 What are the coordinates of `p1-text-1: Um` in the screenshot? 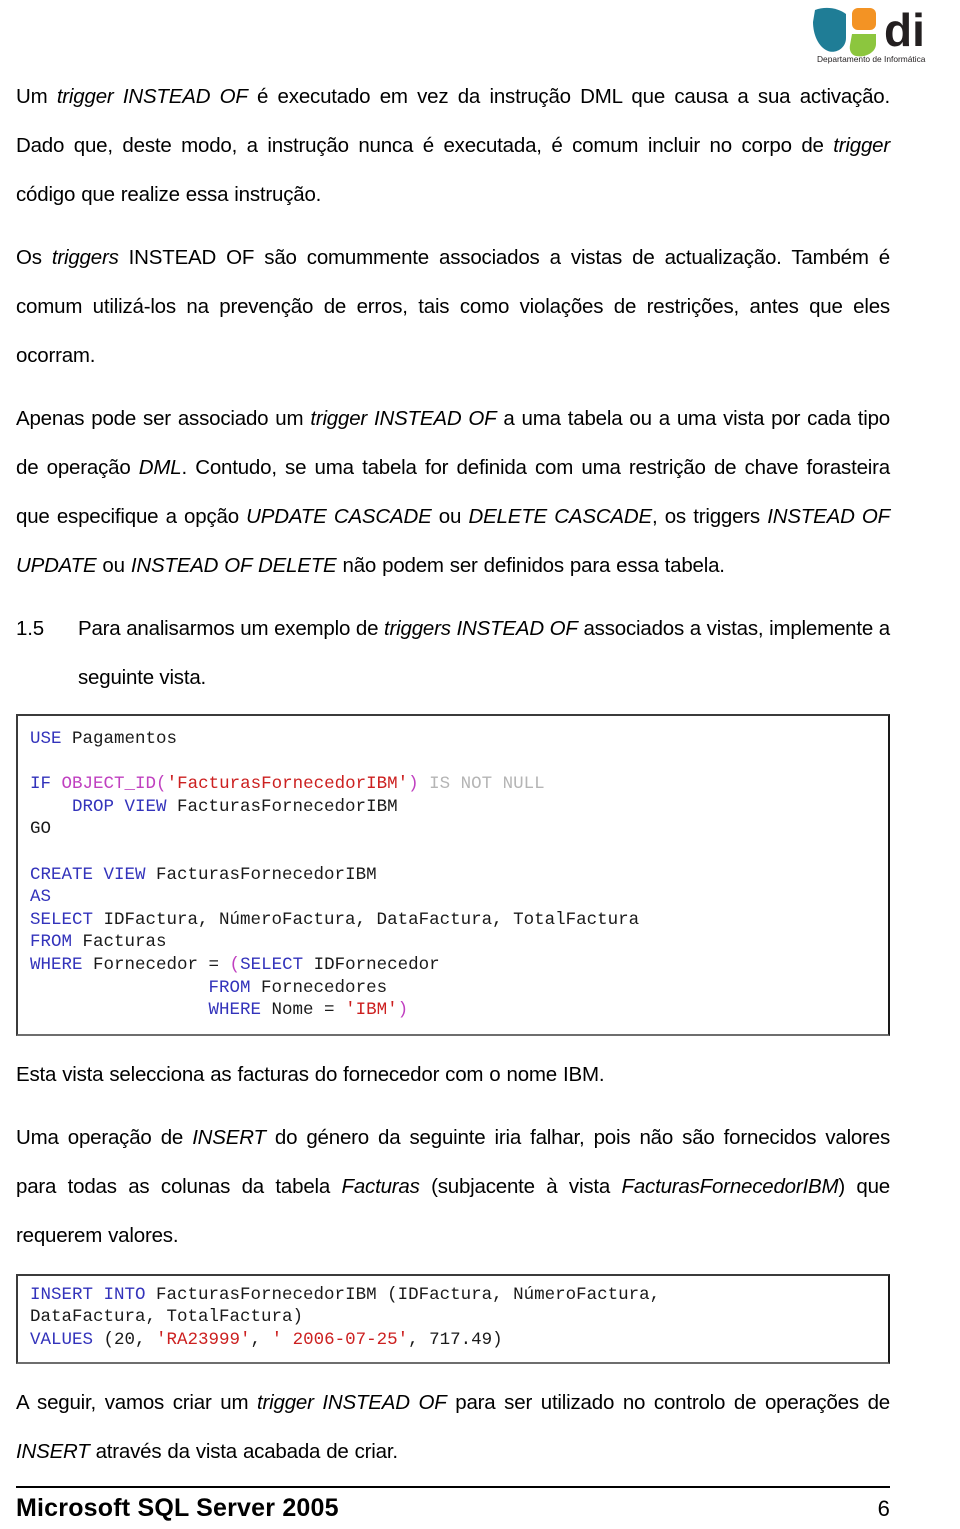 It's located at (36, 96).